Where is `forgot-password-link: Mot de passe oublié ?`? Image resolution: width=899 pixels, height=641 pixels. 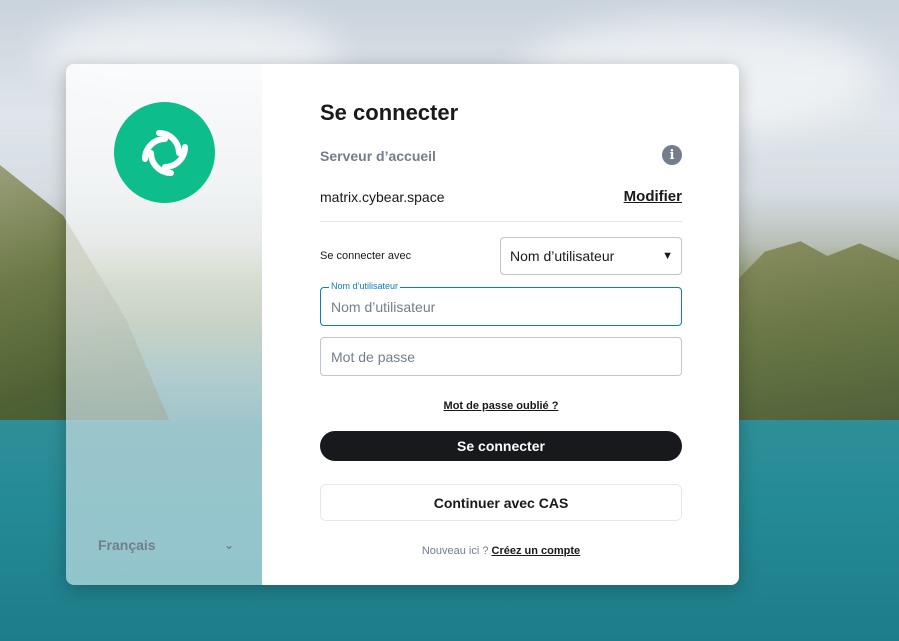
forgot-password-link: Mot de passe oublié ? is located at coordinates (501, 406).